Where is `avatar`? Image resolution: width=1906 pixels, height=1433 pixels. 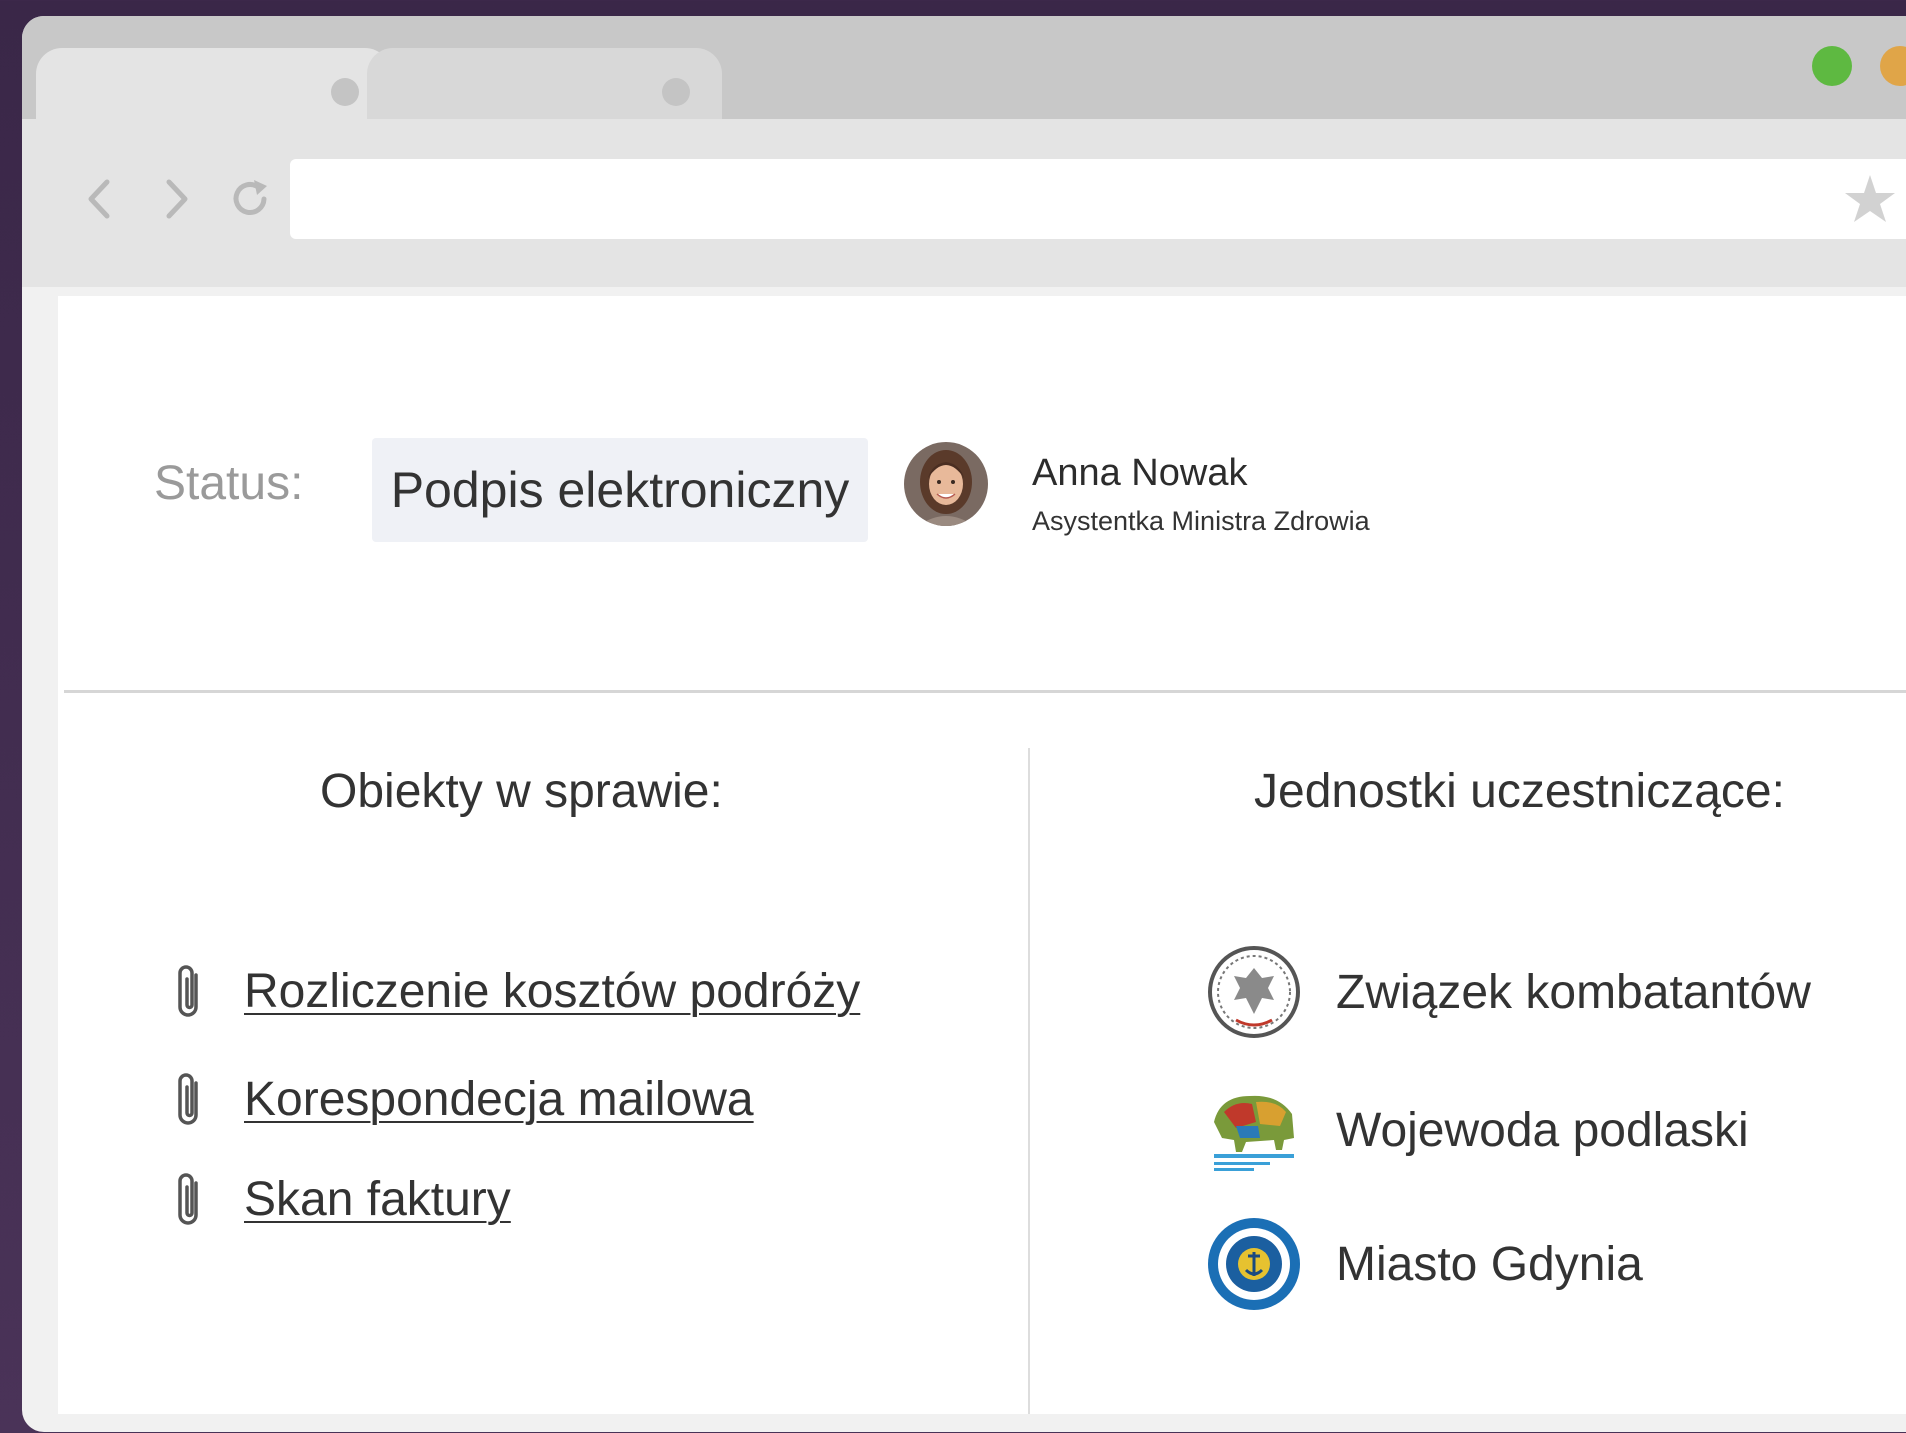
avatar is located at coordinates (946, 484).